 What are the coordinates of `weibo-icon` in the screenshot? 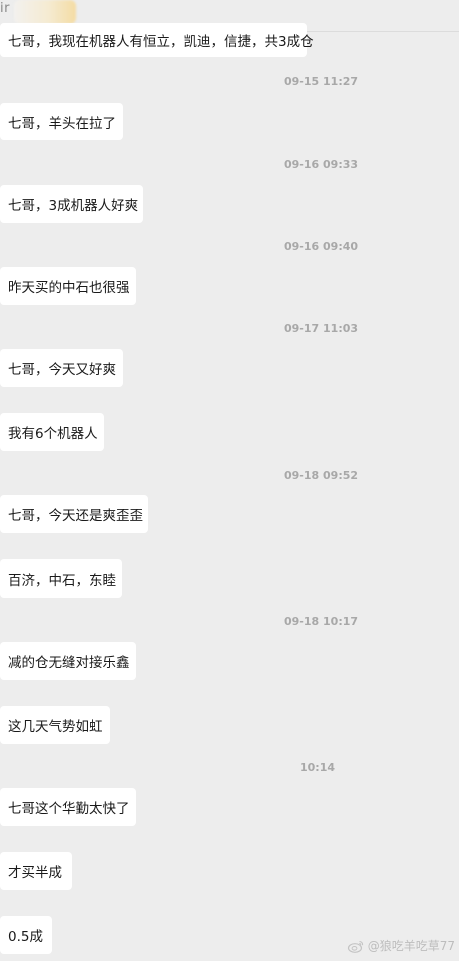 It's located at (355, 946).